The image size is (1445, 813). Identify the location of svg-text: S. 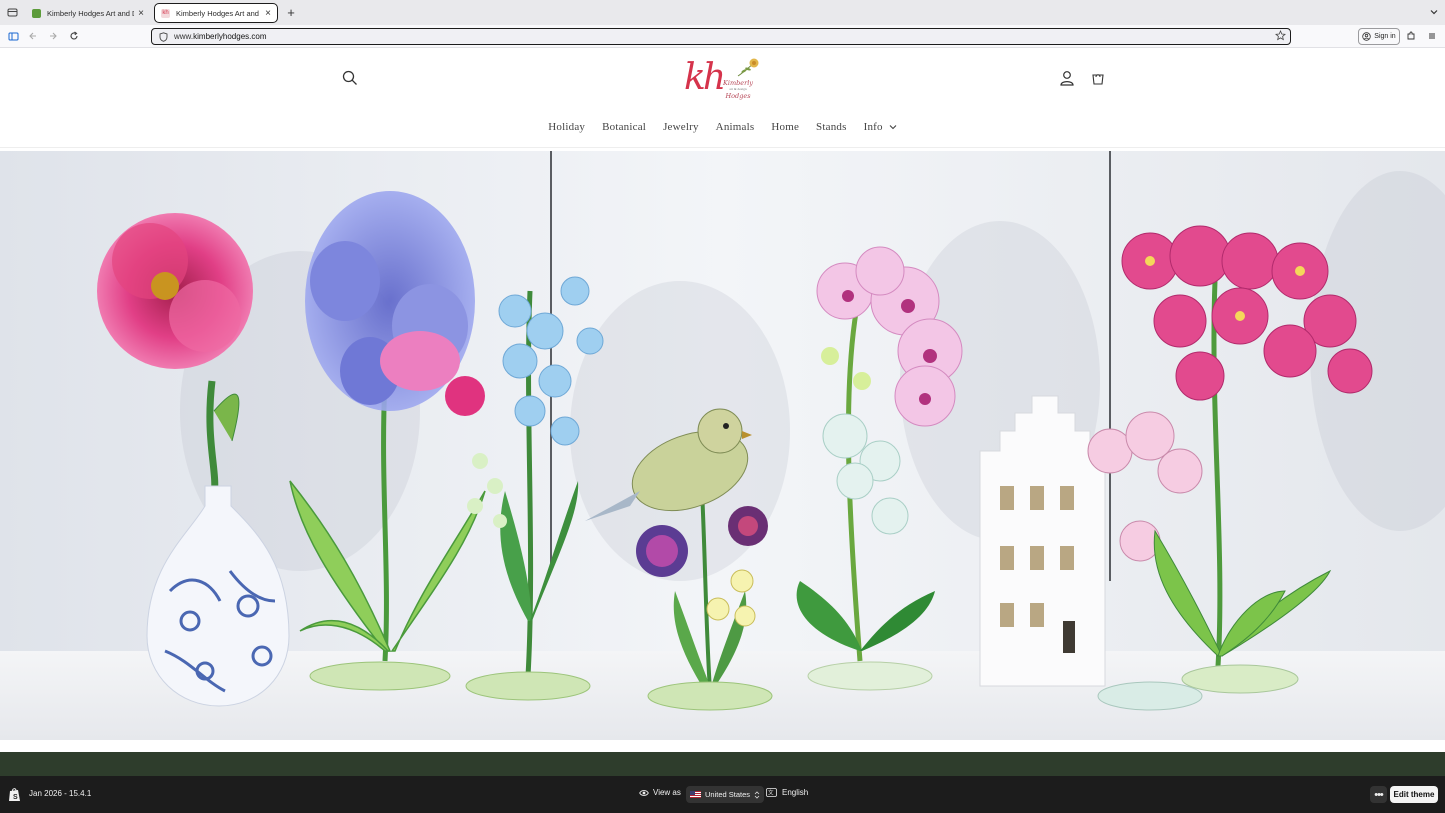
(15, 797).